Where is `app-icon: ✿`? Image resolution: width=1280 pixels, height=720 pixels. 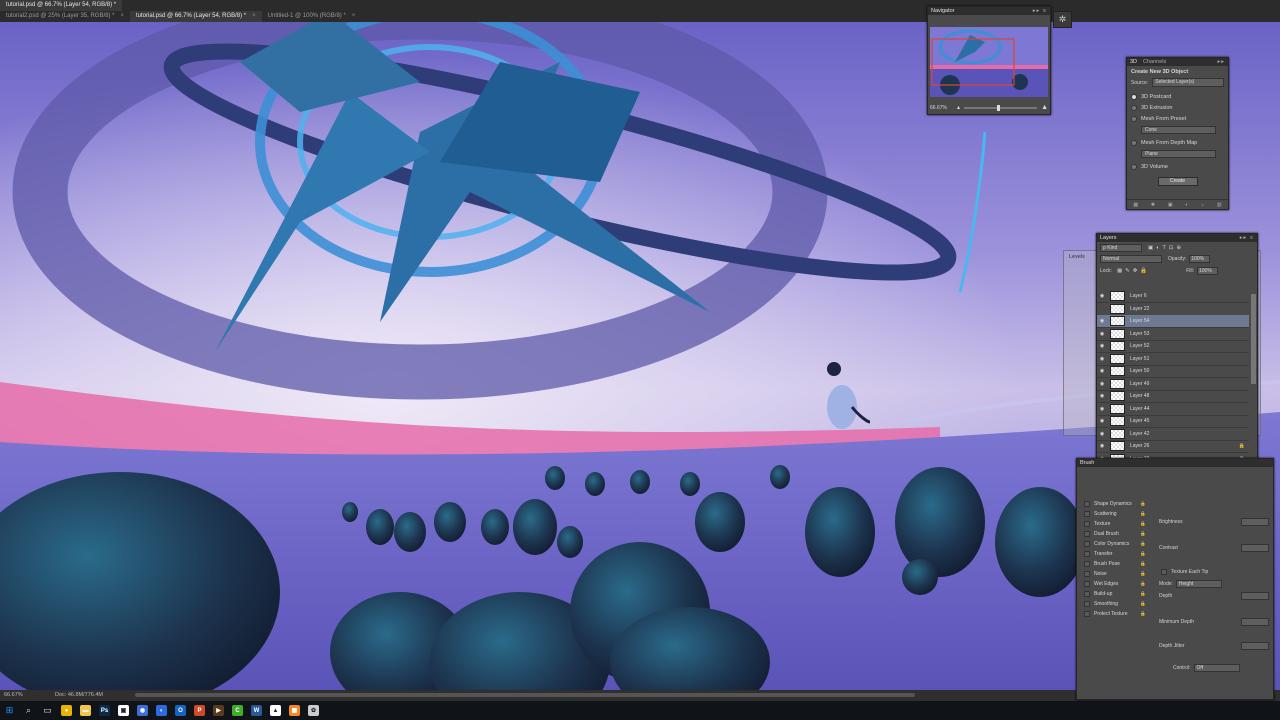
app-icon: ✿ is located at coordinates (313, 710).